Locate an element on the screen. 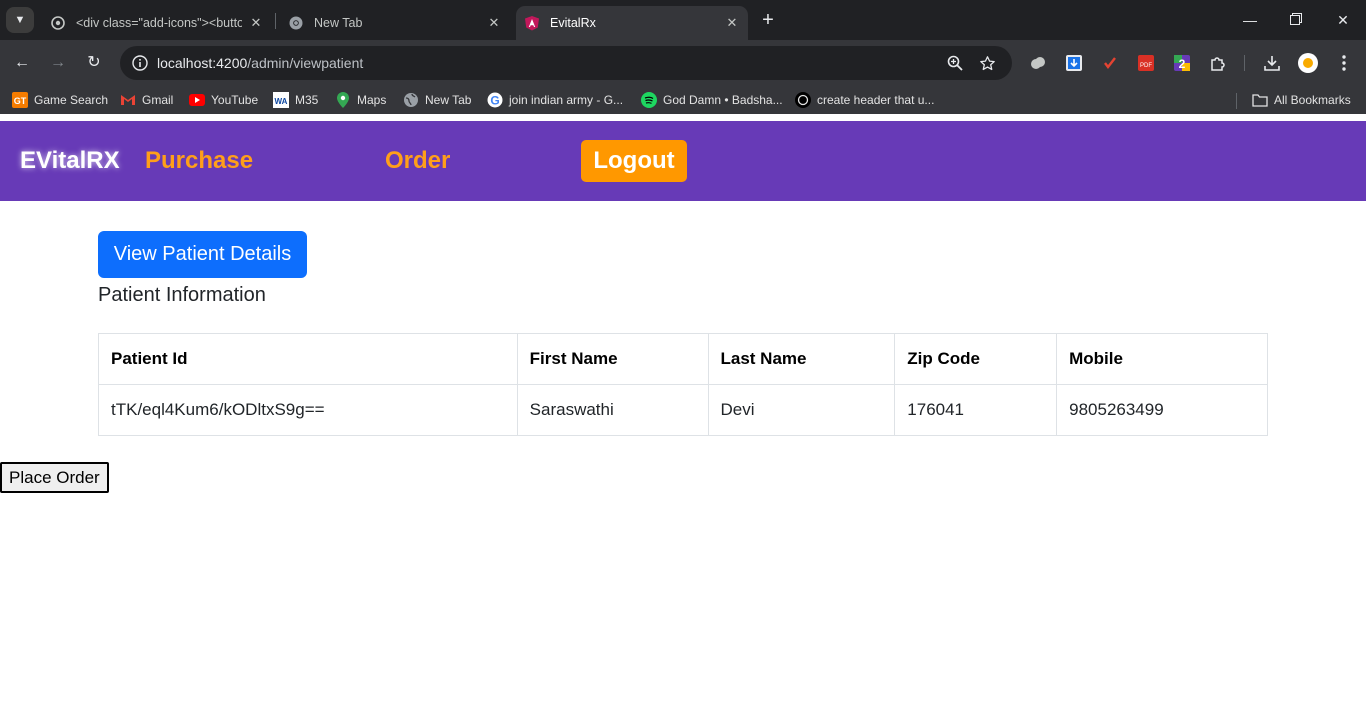  bookmark-new-tab: New Tab is located at coordinates (437, 100).